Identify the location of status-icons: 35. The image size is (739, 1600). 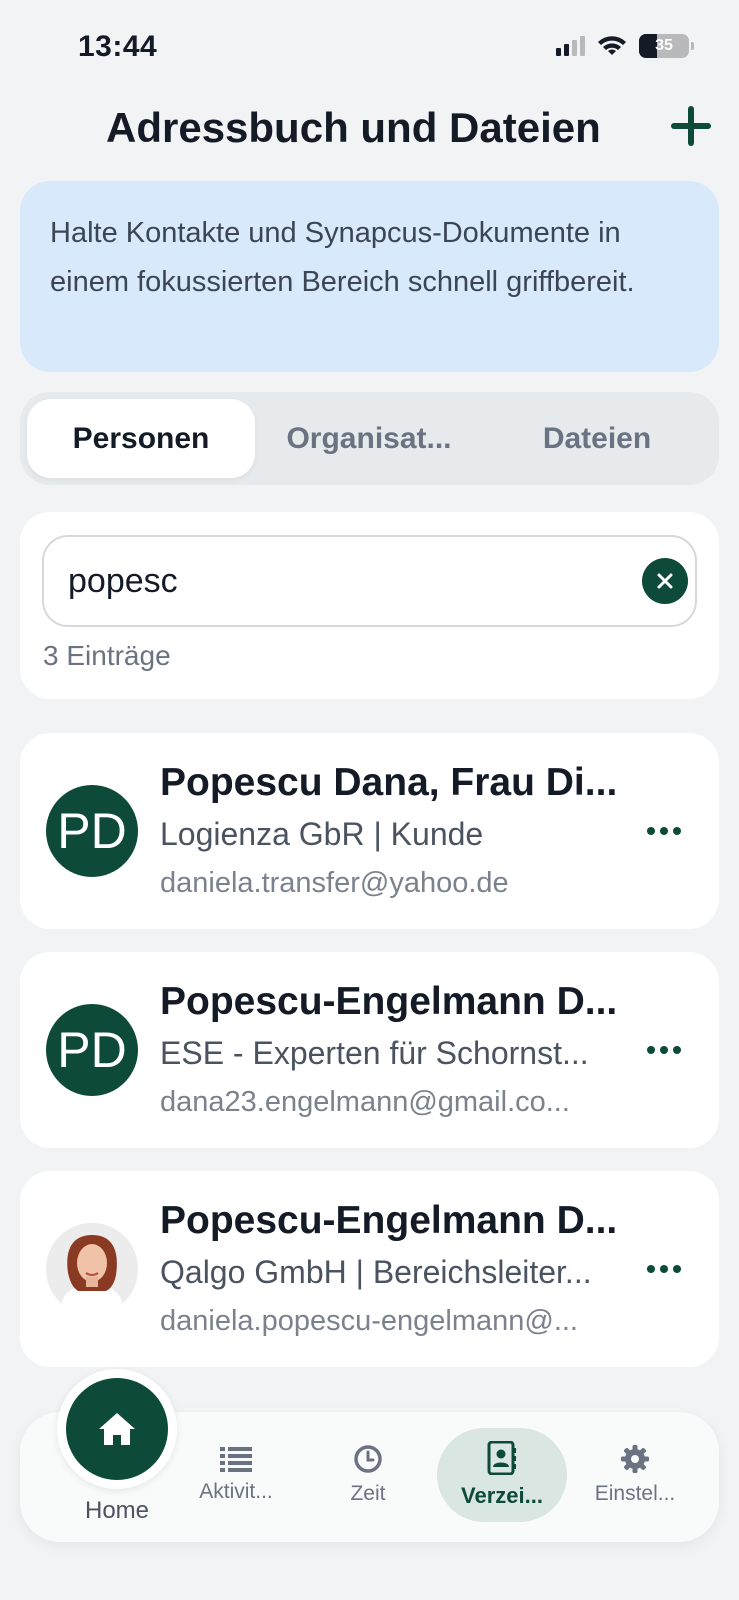
(625, 46).